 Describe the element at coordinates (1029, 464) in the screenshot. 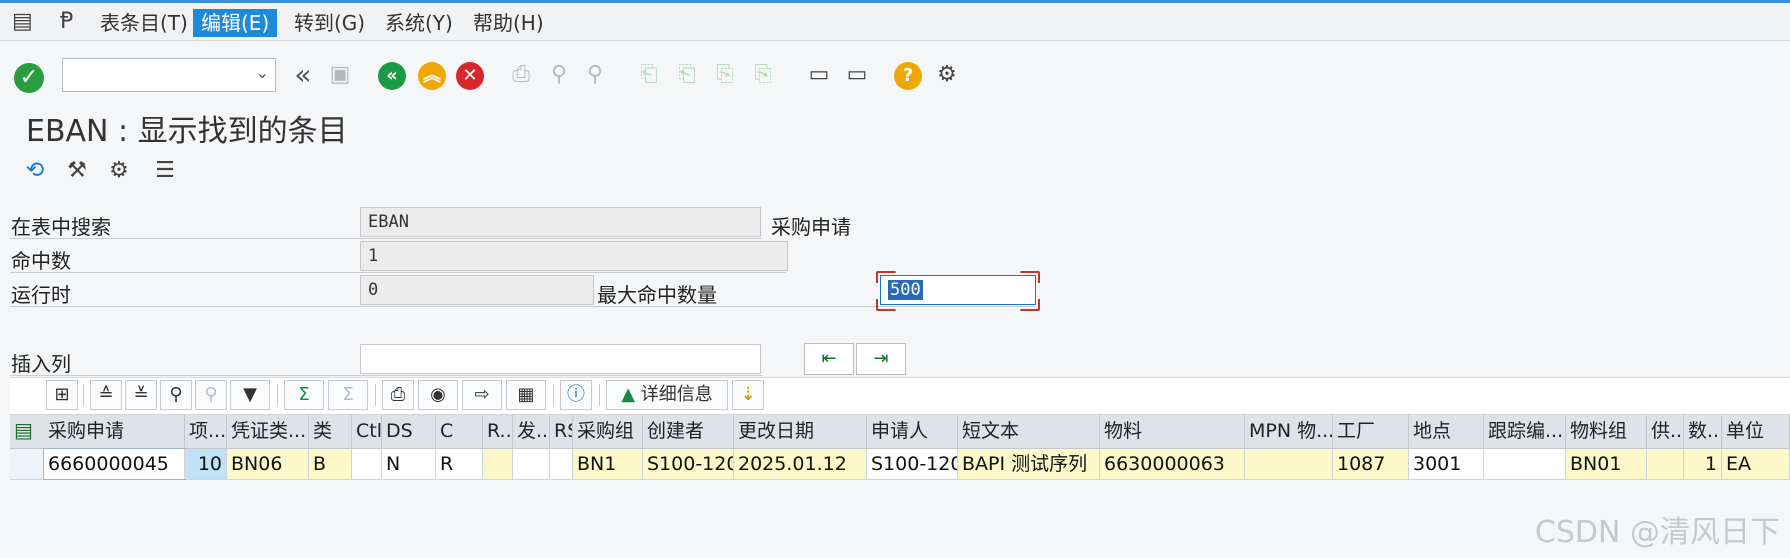

I see `table-cell: BAPI 测试序列` at that location.